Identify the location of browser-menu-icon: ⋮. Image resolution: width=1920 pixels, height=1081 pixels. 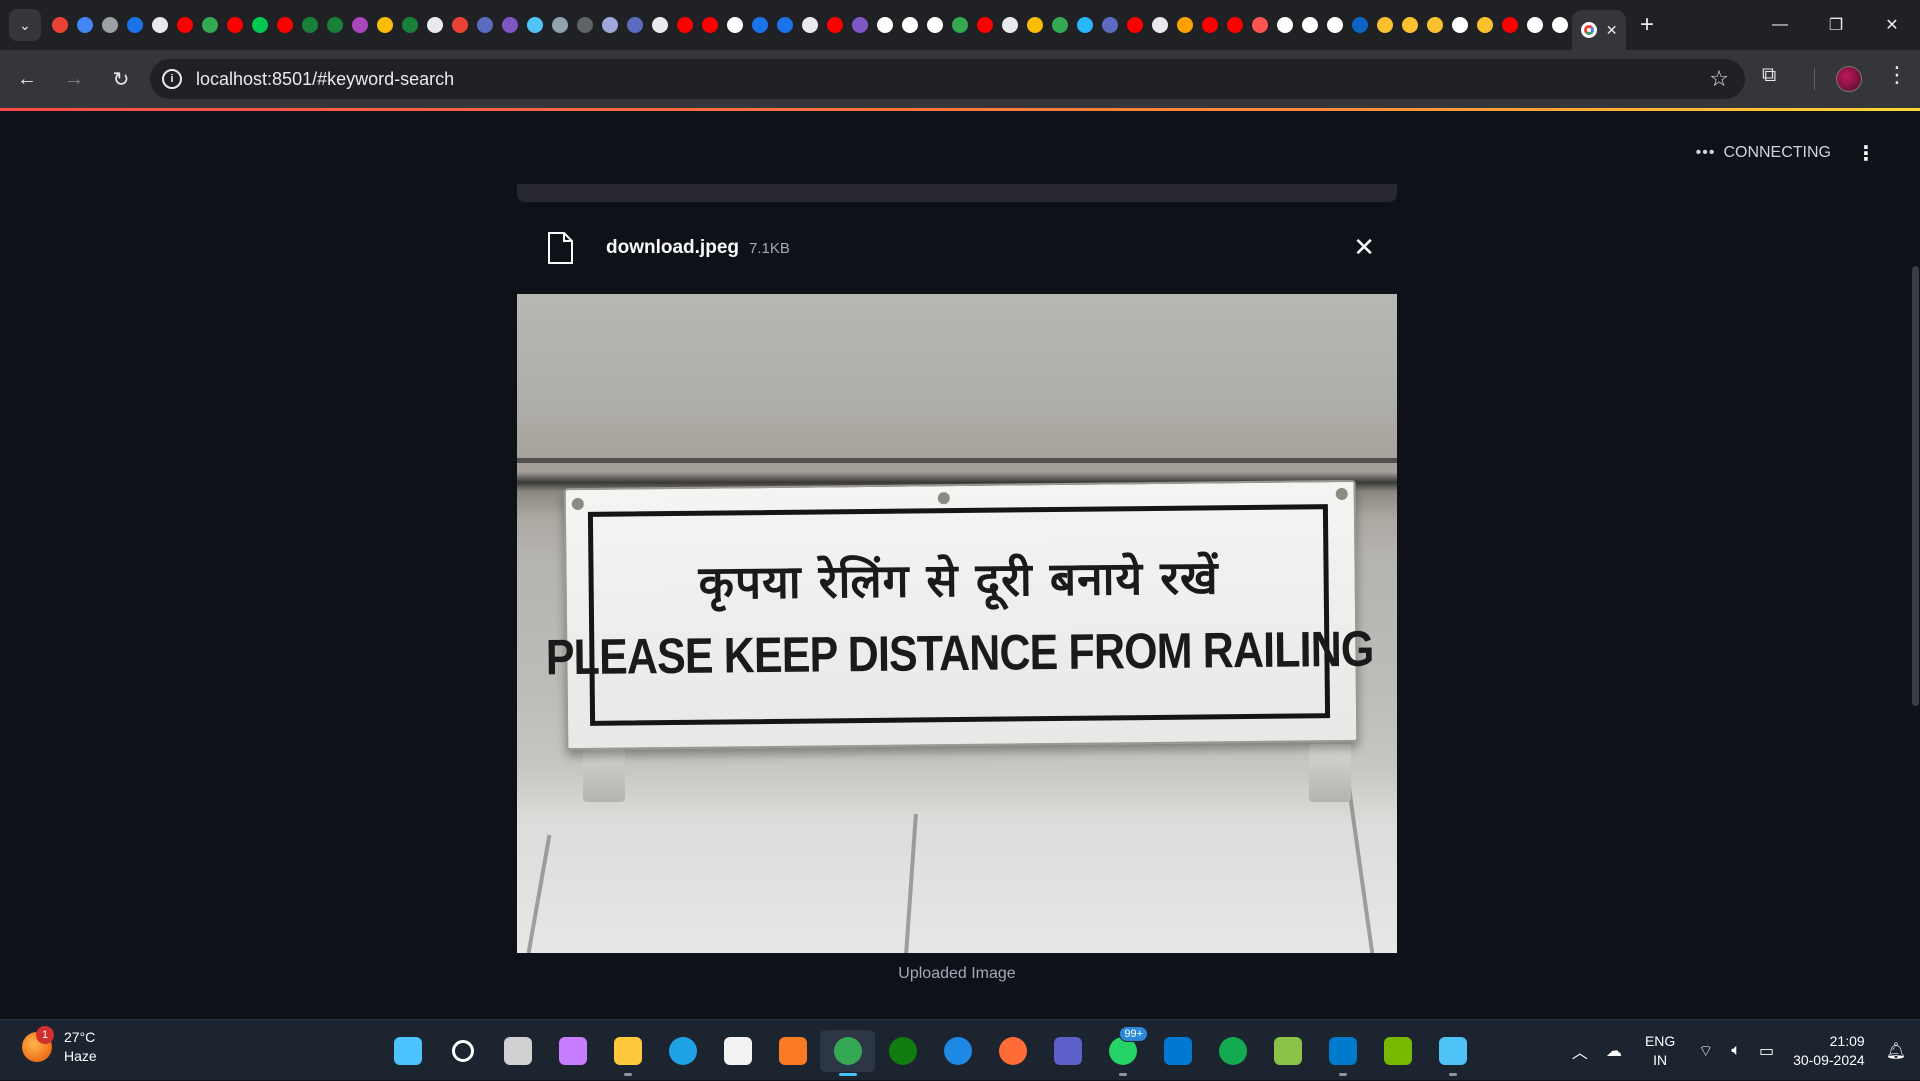
(1897, 75).